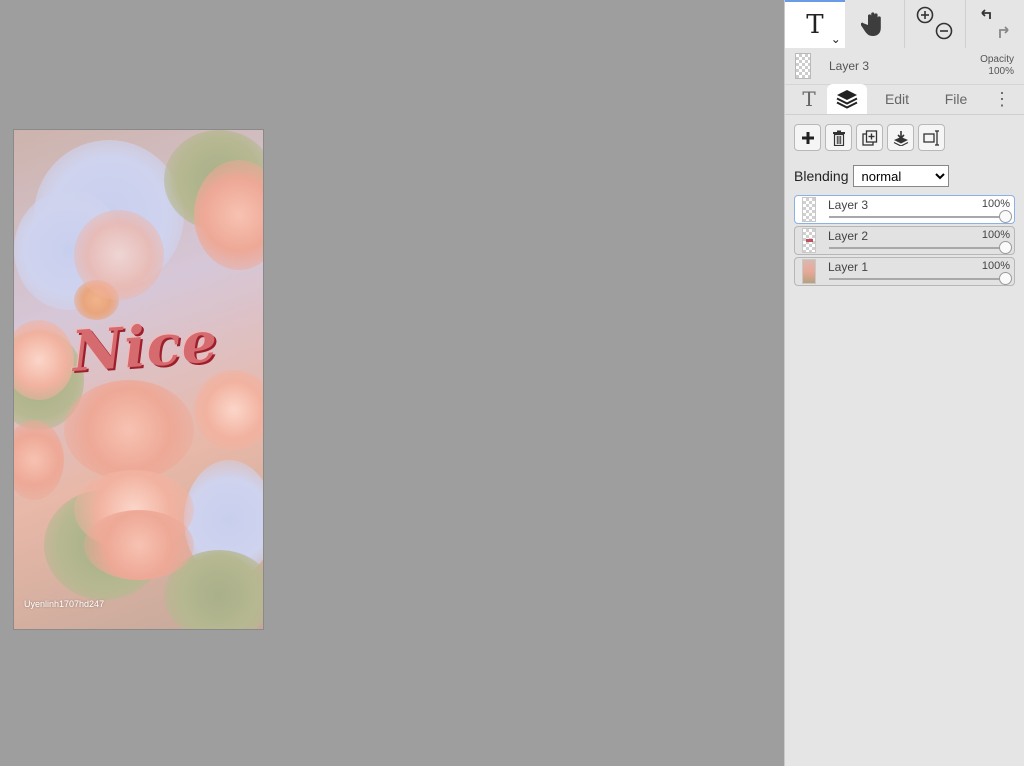 Image resolution: width=1024 pixels, height=766 pixels. Describe the element at coordinates (849, 66) in the screenshot. I see `current-layer-name: Layer 3` at that location.